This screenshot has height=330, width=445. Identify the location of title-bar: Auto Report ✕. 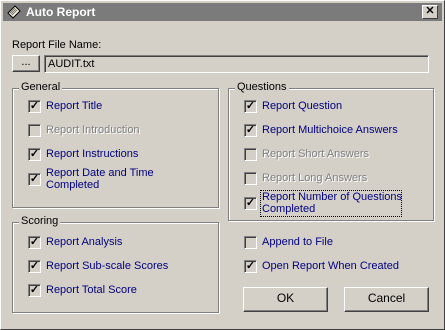
(222, 12).